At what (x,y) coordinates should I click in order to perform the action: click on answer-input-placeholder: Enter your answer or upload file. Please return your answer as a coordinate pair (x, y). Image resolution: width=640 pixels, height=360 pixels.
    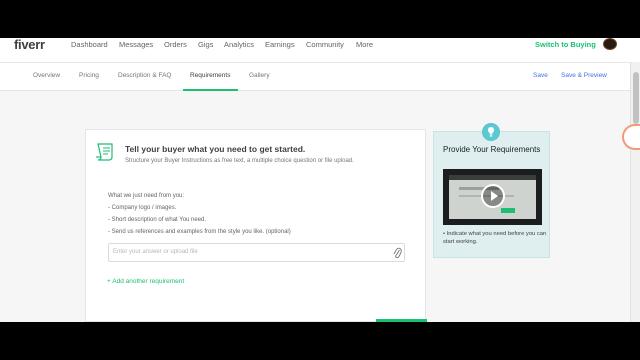
    Looking at the image, I should click on (155, 252).